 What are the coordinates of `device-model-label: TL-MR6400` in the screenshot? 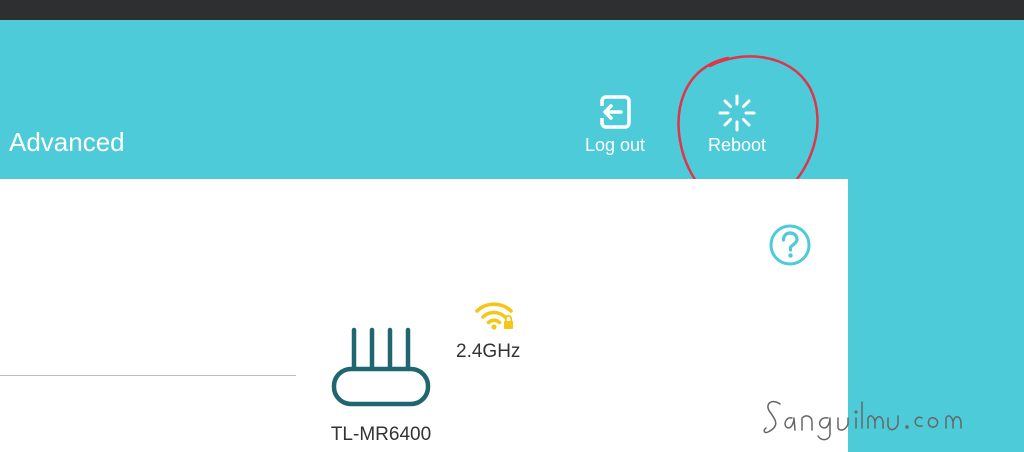 It's located at (381, 434).